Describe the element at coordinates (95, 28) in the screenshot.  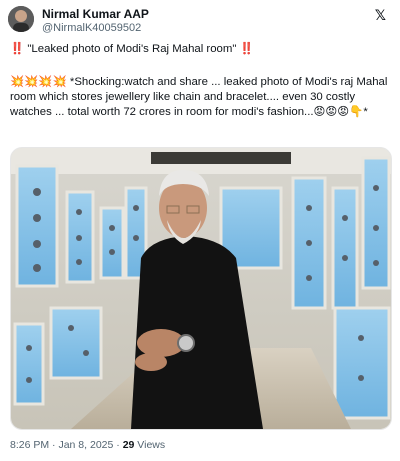
I see `author-handle: @NirmalK40059502` at that location.